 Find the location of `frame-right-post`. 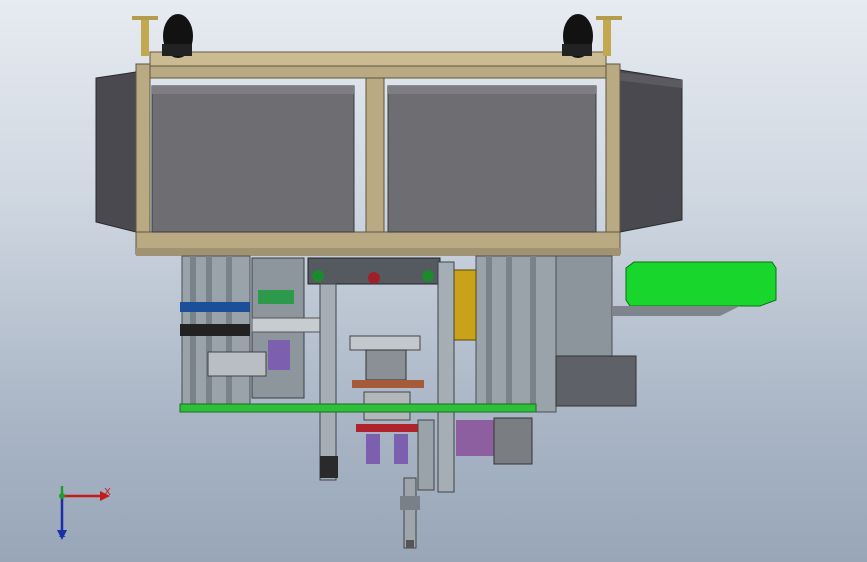

frame-right-post is located at coordinates (613, 159).